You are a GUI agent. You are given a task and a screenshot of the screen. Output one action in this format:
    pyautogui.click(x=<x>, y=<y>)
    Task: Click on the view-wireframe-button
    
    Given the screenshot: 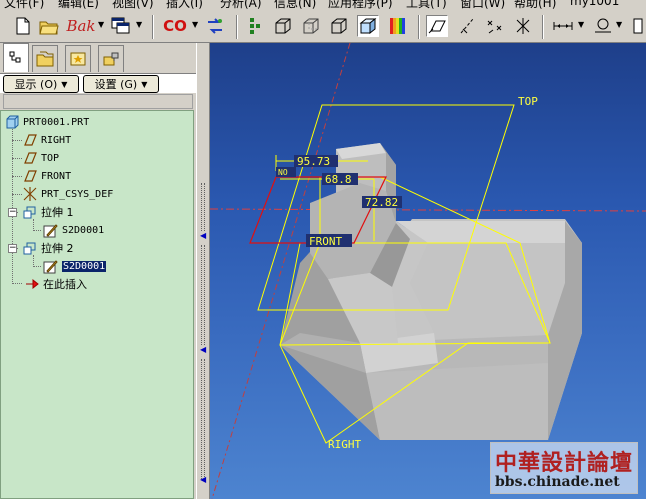 What is the action you would take?
    pyautogui.click(x=283, y=26)
    